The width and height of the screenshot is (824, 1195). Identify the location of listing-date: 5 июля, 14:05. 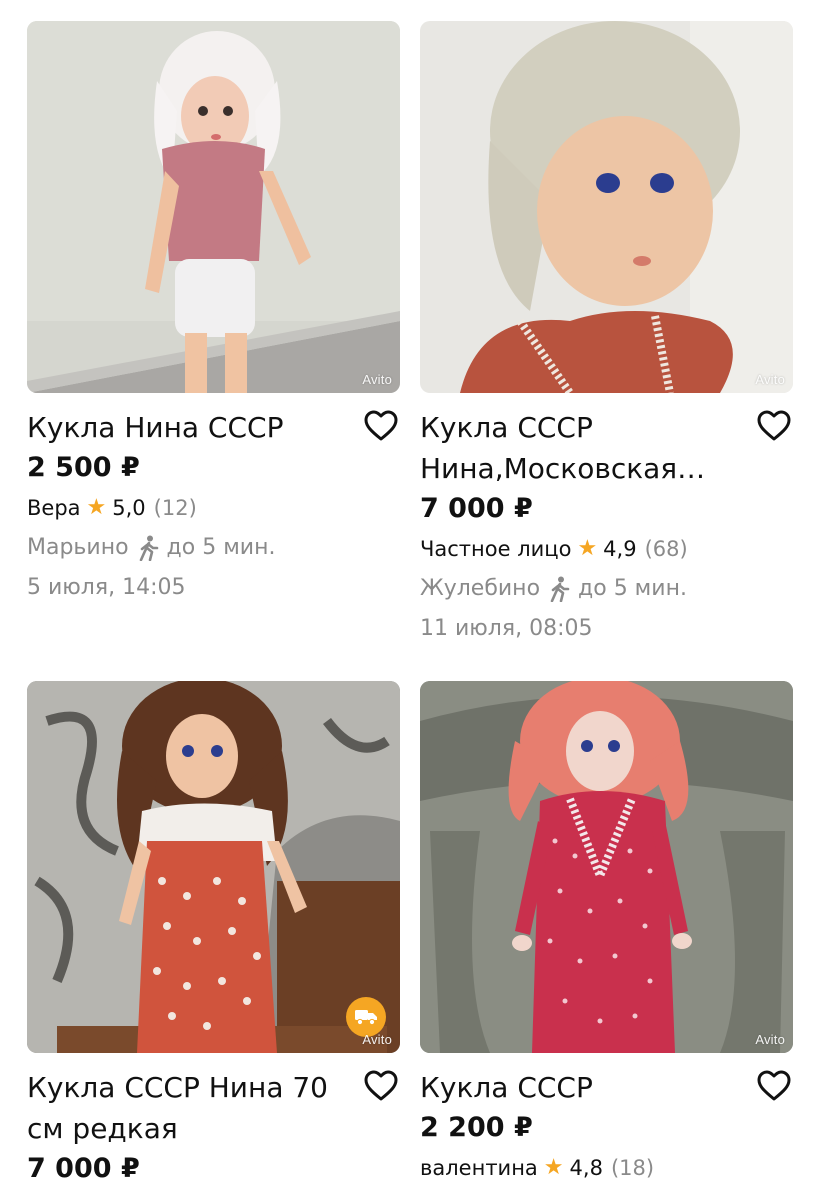
(106, 587).